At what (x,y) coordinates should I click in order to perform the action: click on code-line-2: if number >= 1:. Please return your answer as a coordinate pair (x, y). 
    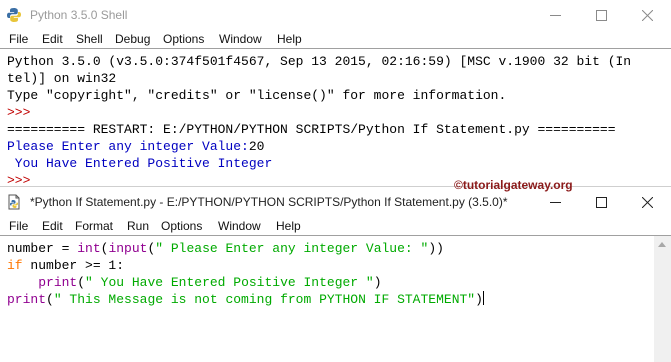
    Looking at the image, I should click on (65, 265).